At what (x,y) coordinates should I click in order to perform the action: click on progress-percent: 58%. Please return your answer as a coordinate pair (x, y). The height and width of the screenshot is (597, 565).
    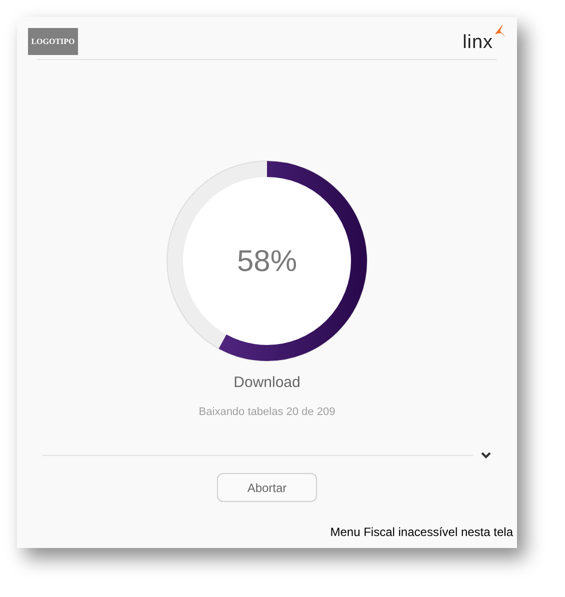
    Looking at the image, I should click on (267, 262).